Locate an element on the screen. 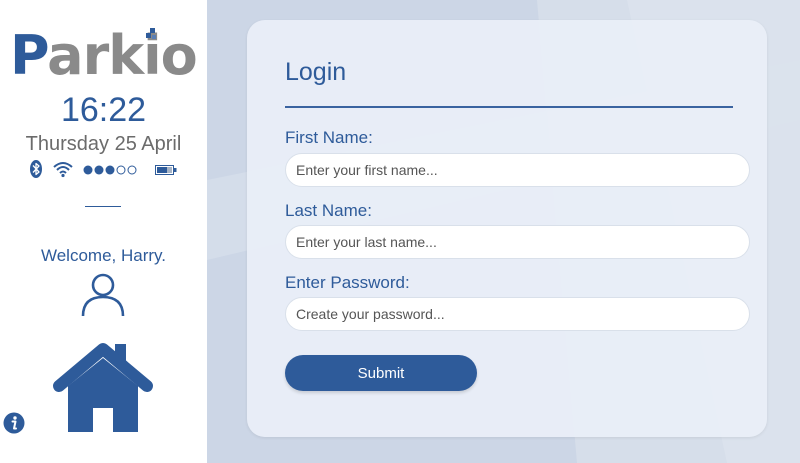 The width and height of the screenshot is (800, 463). first-name-label: First Name: is located at coordinates (329, 137).